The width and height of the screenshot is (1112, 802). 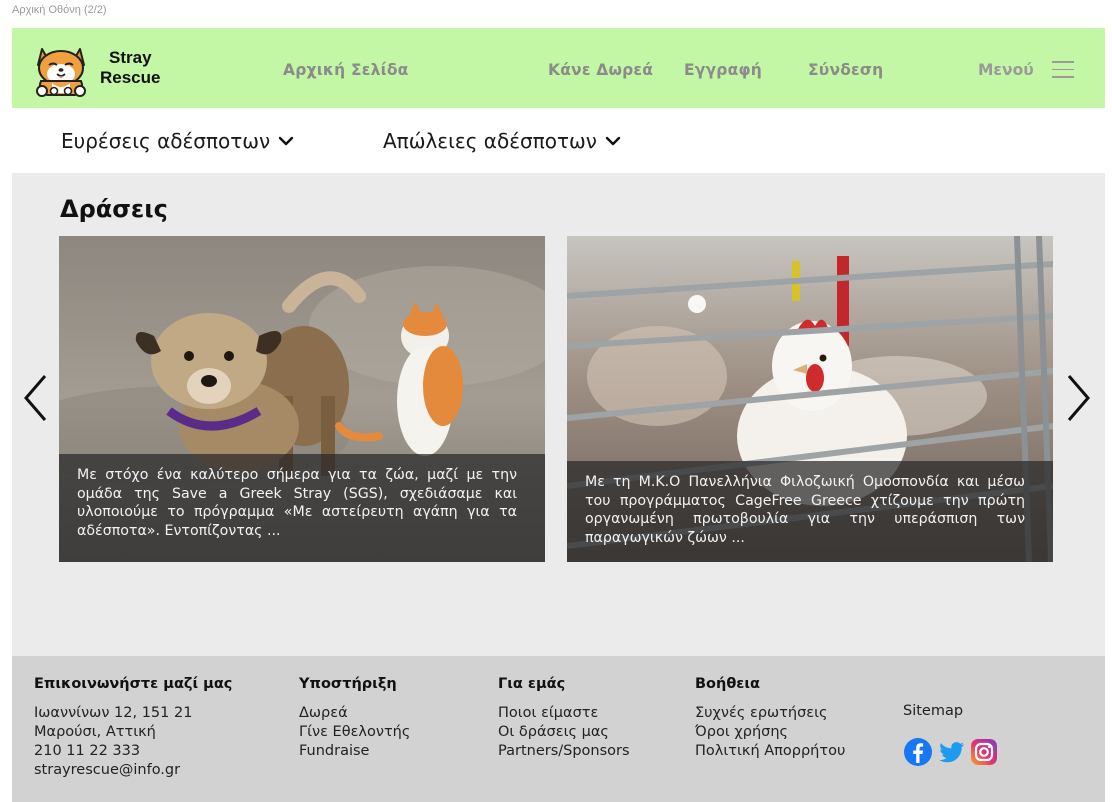 What do you see at coordinates (845, 70) in the screenshot?
I see `nav-login-link: Σύνδεση` at bounding box center [845, 70].